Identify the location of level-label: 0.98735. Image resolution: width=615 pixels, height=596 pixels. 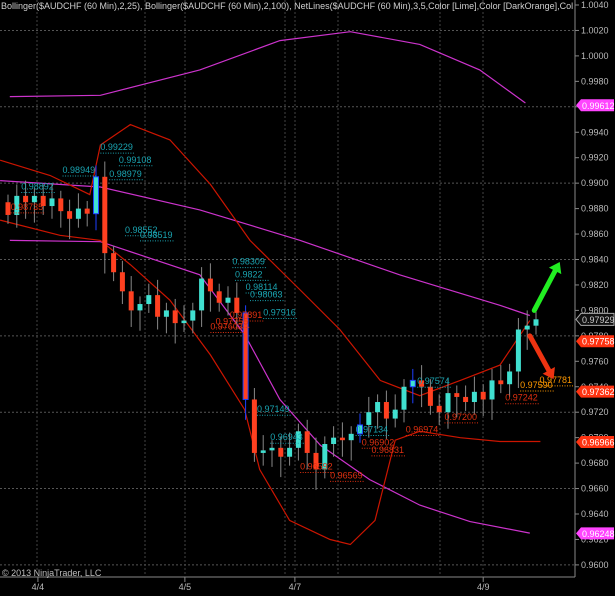
(27, 207).